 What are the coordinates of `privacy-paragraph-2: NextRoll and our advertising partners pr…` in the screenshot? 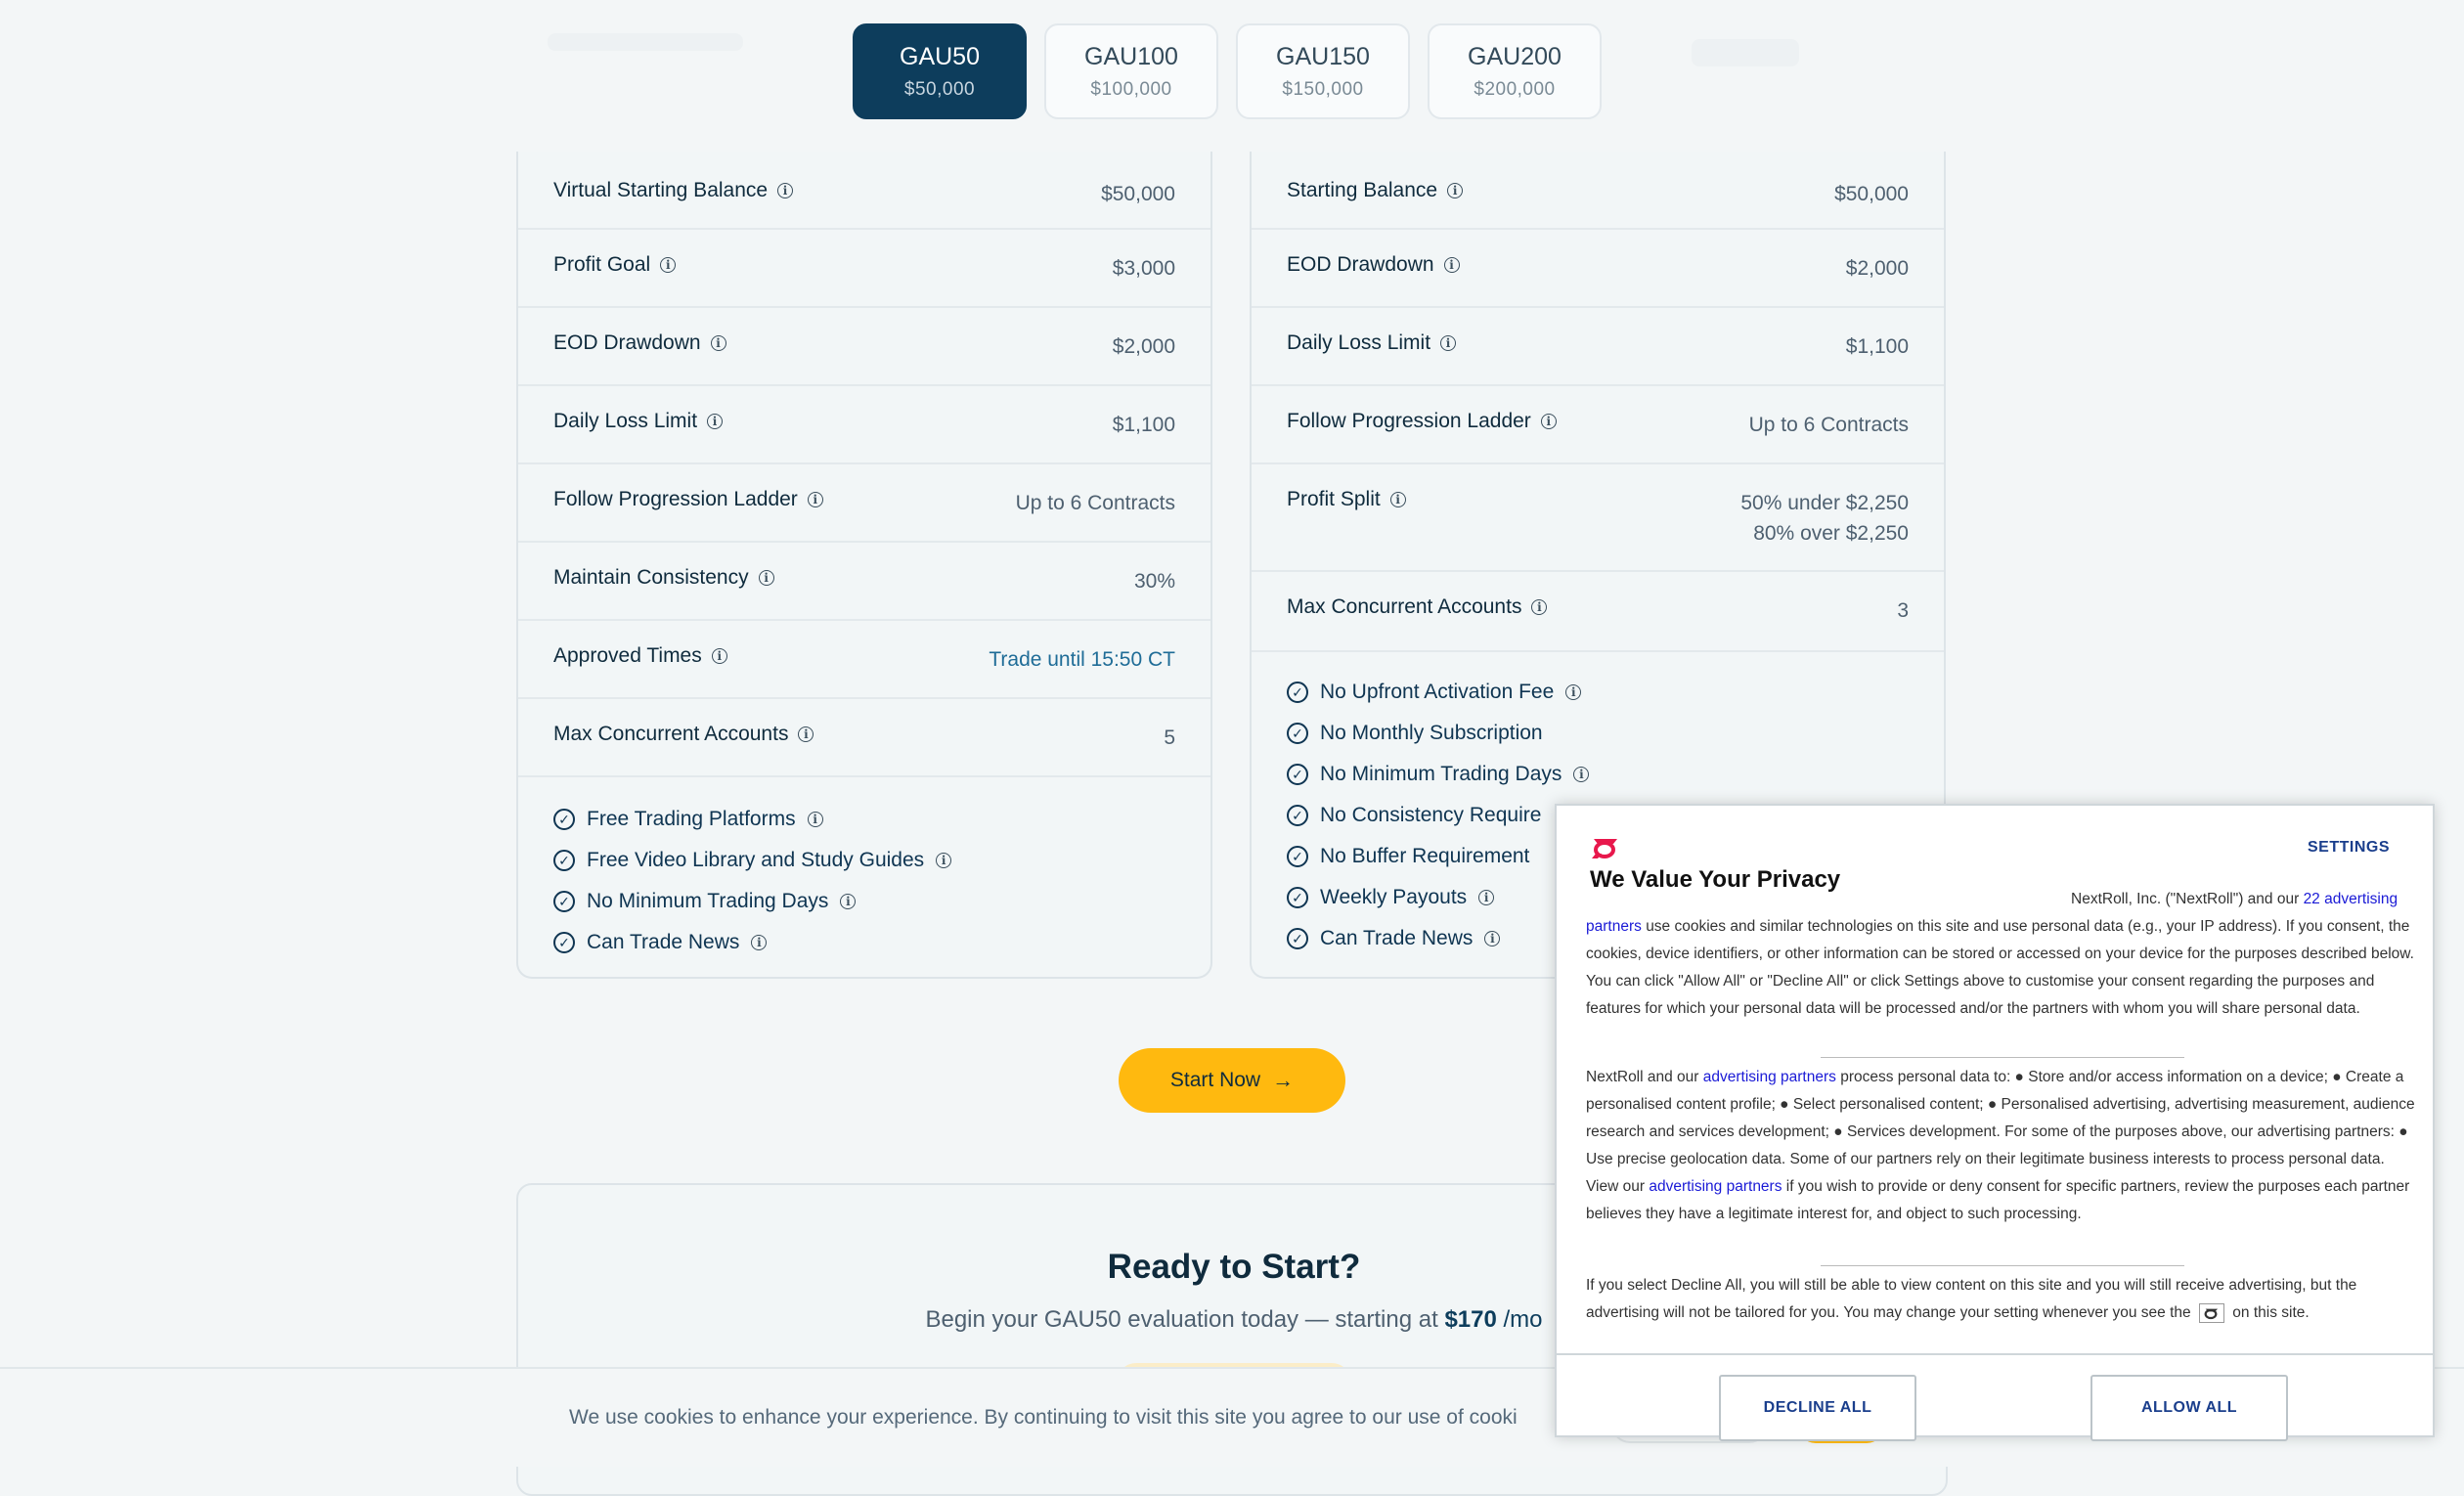 It's located at (2000, 1145).